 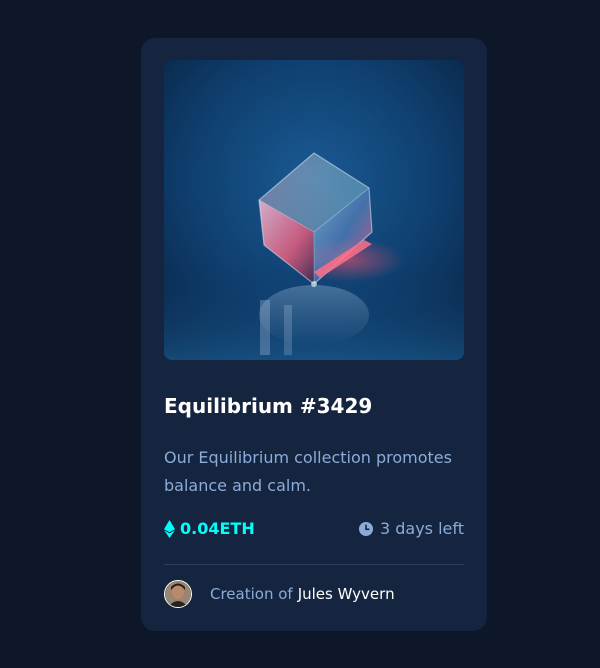 What do you see at coordinates (251, 594) in the screenshot?
I see `creator-prefix: Creation of` at bounding box center [251, 594].